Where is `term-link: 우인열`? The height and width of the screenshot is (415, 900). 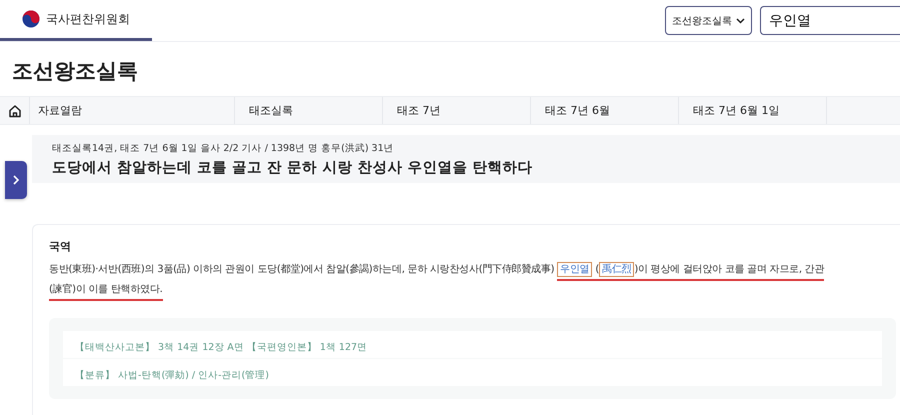
term-link: 우인열 is located at coordinates (574, 269).